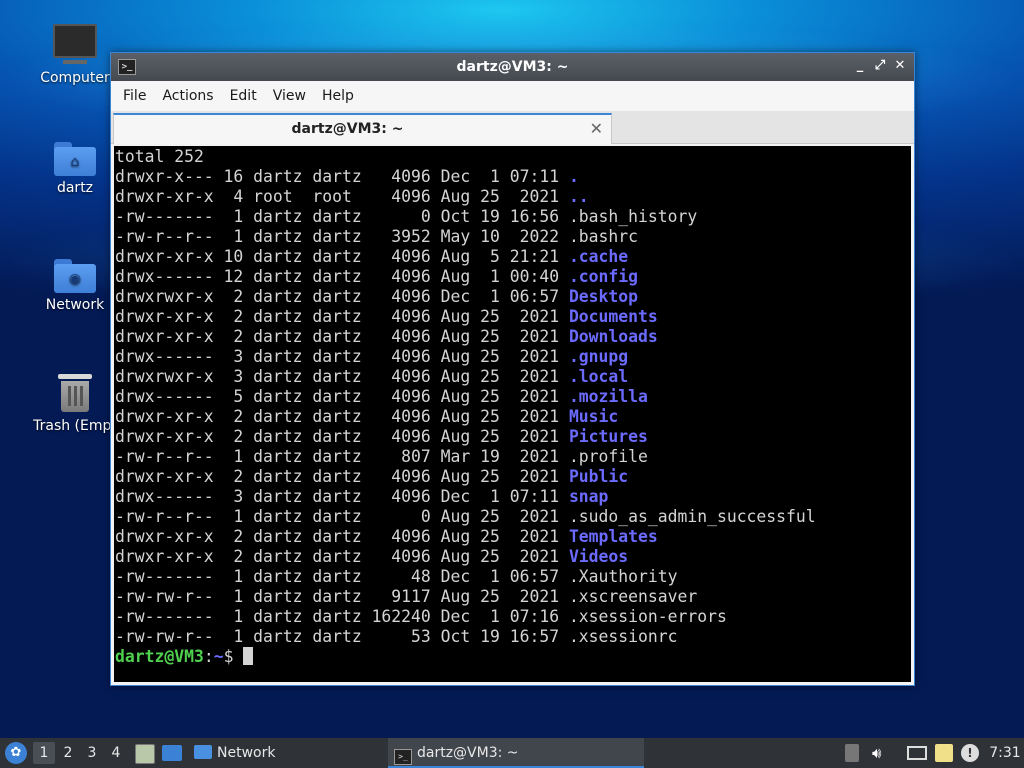 The height and width of the screenshot is (768, 1024). What do you see at coordinates (218, 656) in the screenshot?
I see `prompt-path: ~` at bounding box center [218, 656].